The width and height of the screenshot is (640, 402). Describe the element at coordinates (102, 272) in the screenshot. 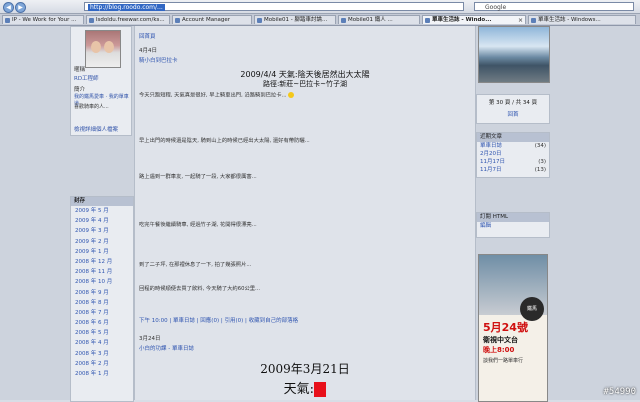

I see `archive-item: 2008 年 11 月` at that location.